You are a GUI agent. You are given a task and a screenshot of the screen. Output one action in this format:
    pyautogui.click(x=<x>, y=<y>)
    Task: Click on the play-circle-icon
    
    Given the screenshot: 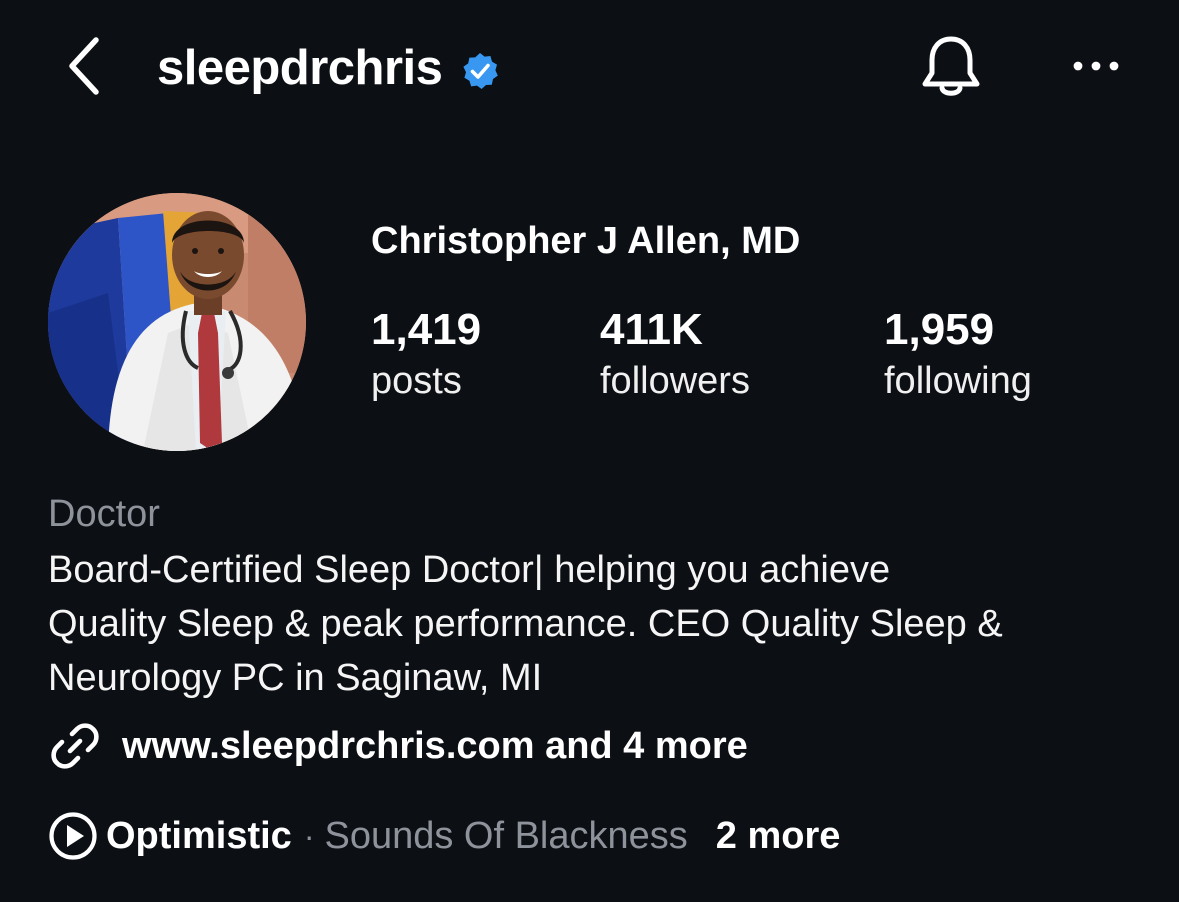 What is the action you would take?
    pyautogui.click(x=73, y=836)
    